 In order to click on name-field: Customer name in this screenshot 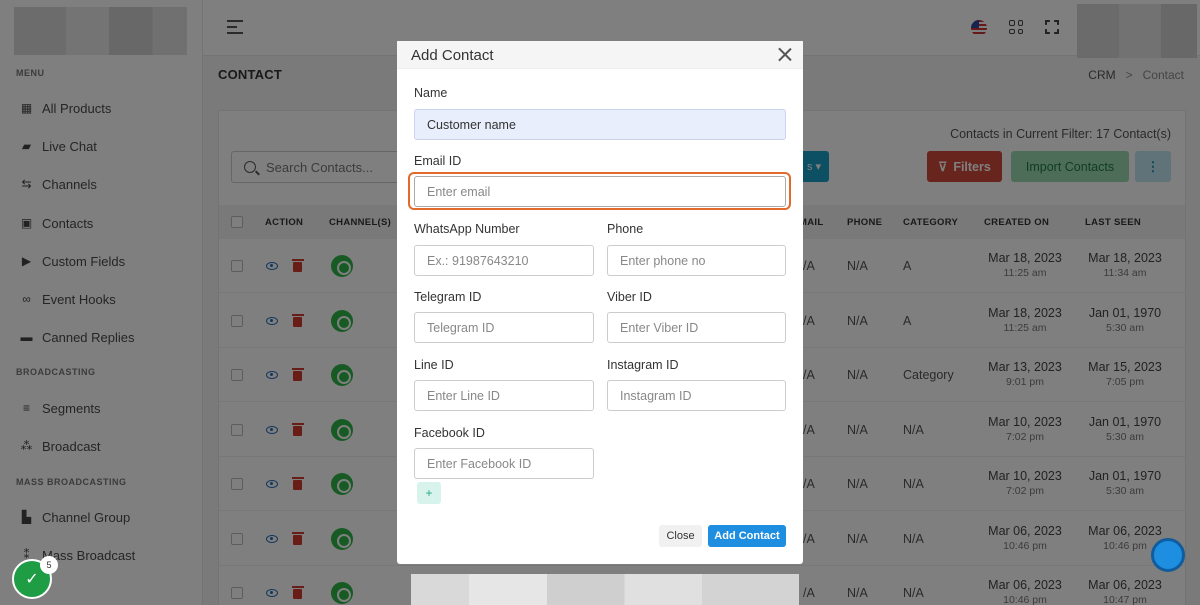, I will do `click(600, 124)`.